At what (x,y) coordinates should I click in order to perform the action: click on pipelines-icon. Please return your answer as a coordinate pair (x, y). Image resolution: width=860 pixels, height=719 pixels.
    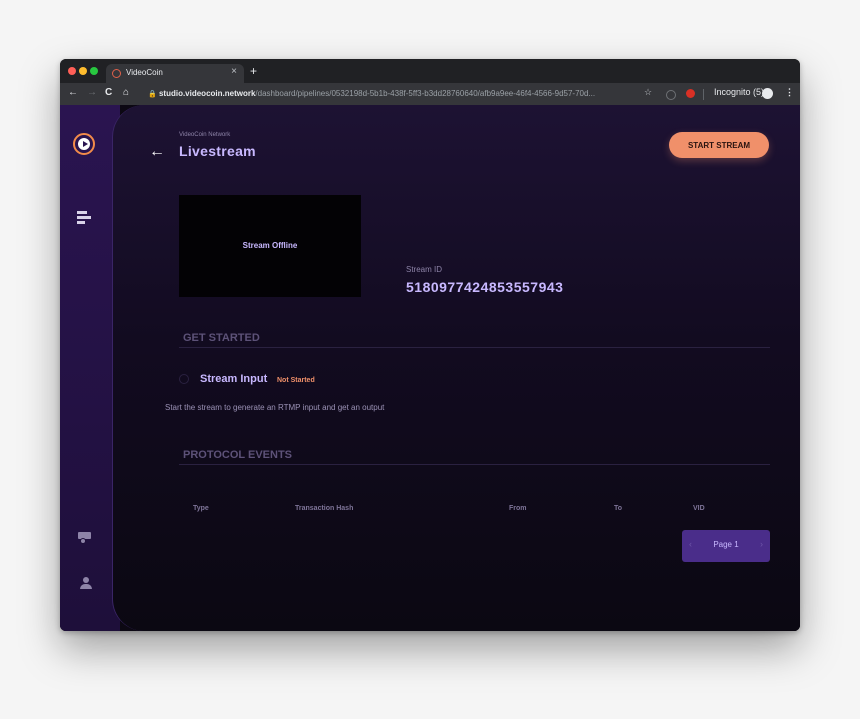
    Looking at the image, I should click on (84, 217).